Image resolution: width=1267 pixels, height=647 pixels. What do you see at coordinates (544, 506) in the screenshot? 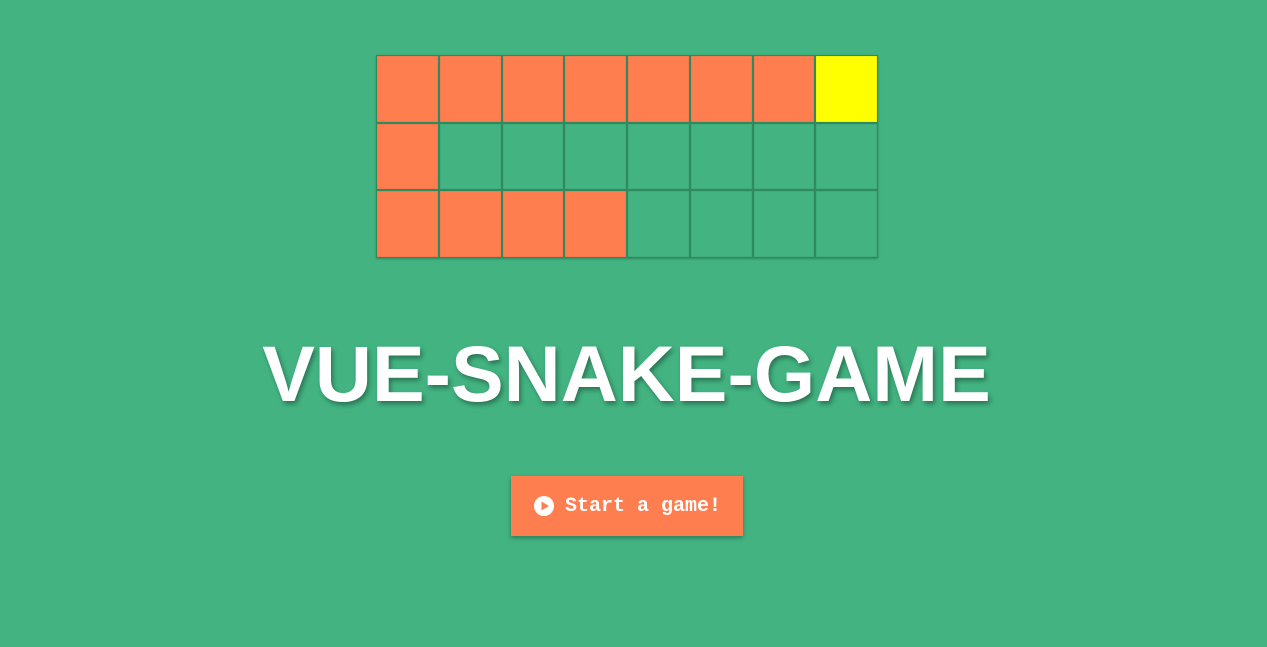
I see `play-circle-icon` at bounding box center [544, 506].